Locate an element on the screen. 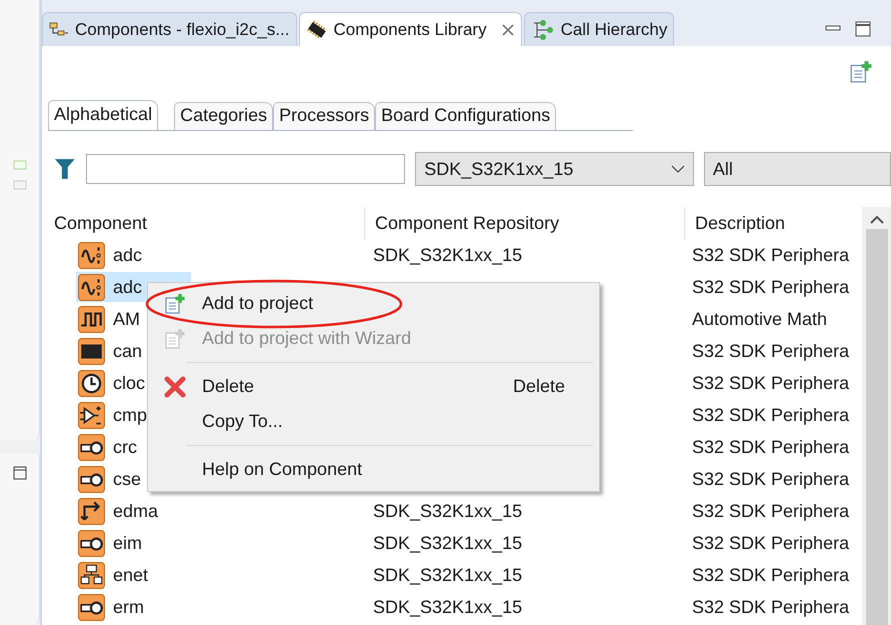 The image size is (891, 625). component-entry: eim is located at coordinates (133, 543).